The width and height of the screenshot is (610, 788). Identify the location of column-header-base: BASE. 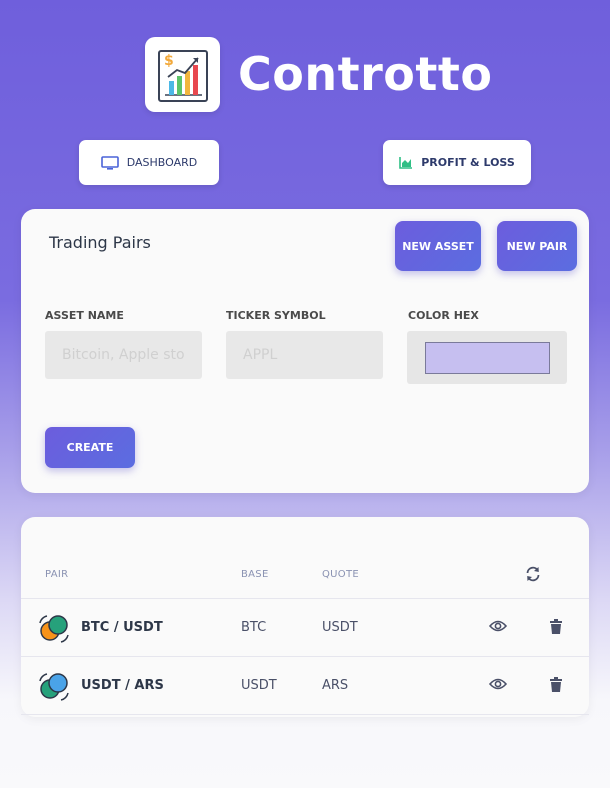
(255, 574).